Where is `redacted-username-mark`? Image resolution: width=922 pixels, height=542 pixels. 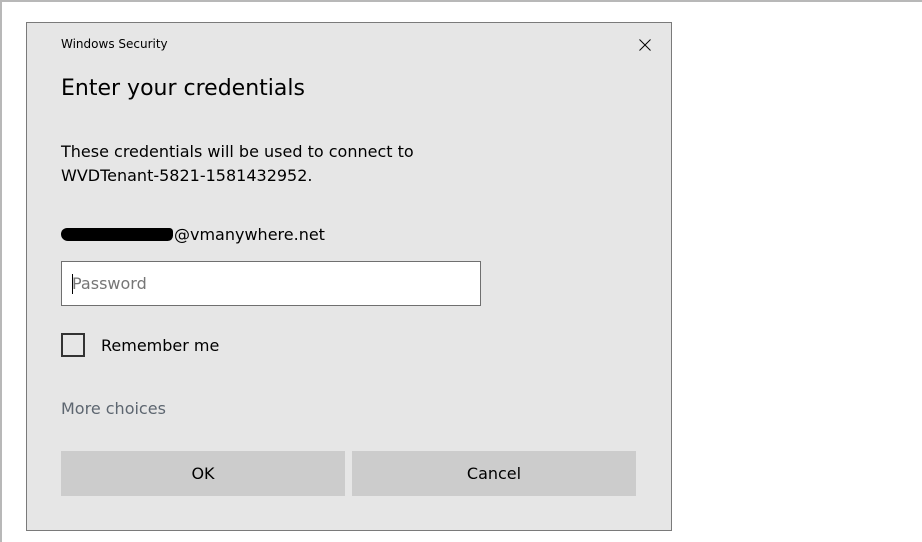
redacted-username-mark is located at coordinates (117, 234).